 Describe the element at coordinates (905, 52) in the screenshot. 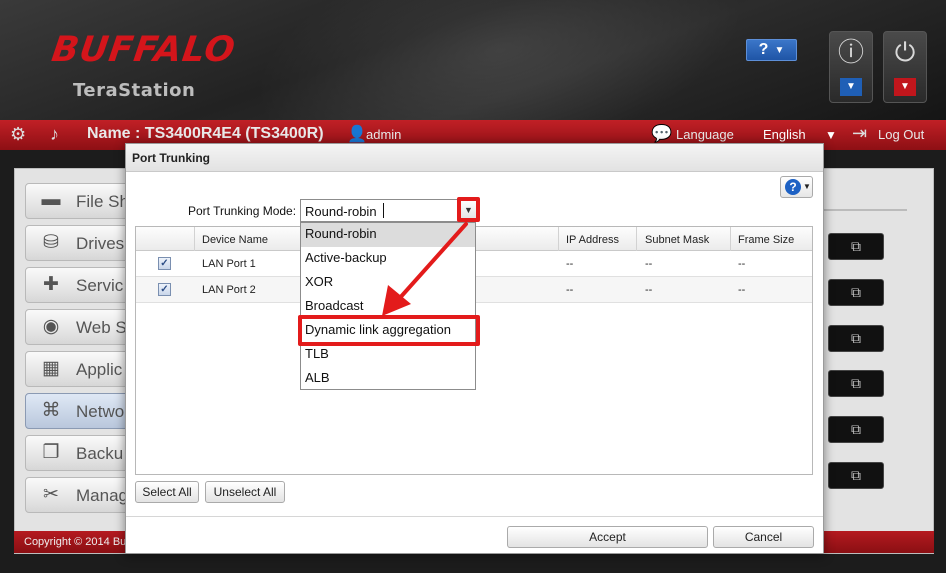

I see `power-icon: ⏻` at that location.